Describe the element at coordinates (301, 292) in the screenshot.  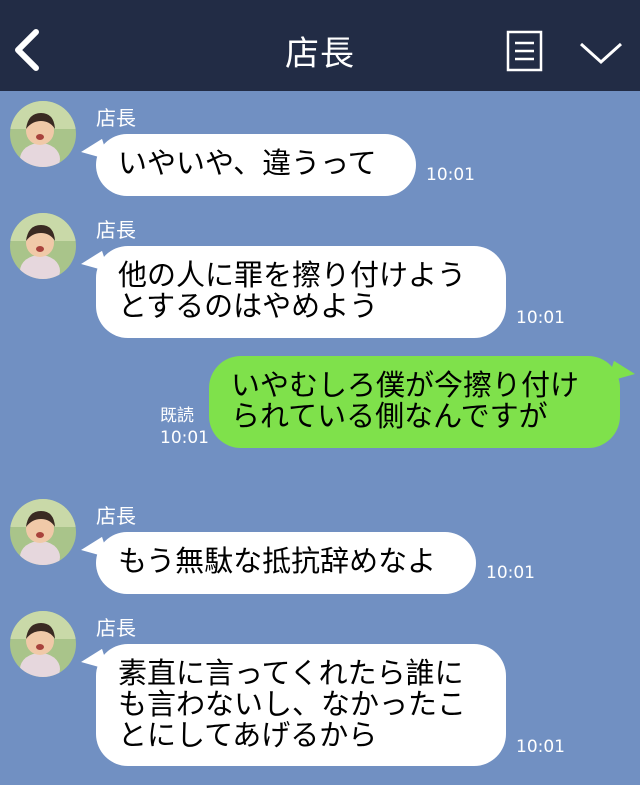
I see `message-bubble: 他の人に罪を擦り付けよう とするのはやめよう` at that location.